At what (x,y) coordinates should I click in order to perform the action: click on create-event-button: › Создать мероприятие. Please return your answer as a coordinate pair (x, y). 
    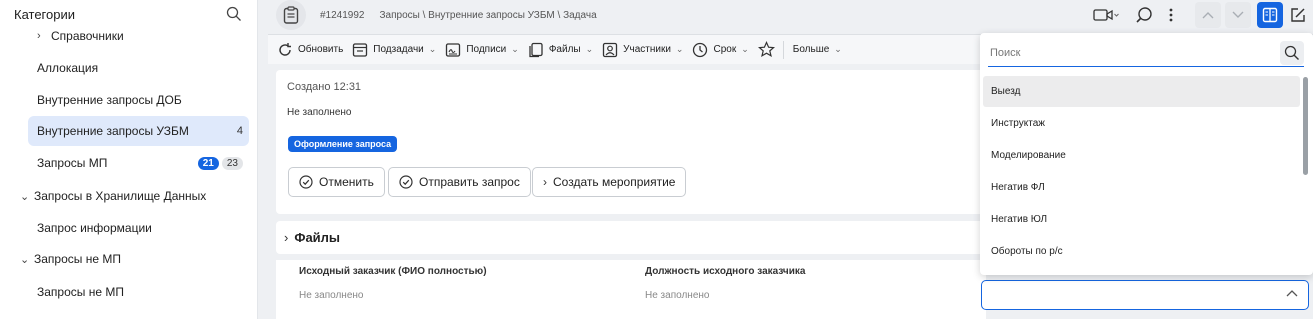
    Looking at the image, I should click on (609, 182).